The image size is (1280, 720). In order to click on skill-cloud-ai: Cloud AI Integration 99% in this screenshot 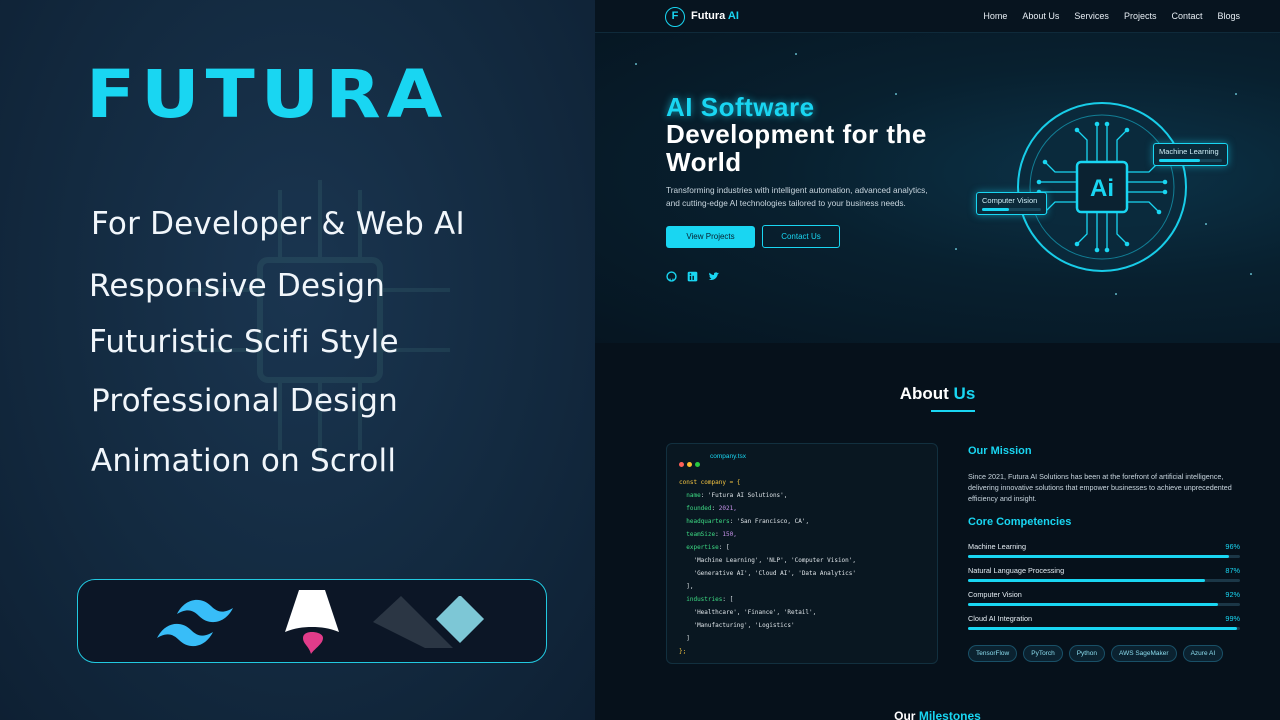, I will do `click(1104, 622)`.